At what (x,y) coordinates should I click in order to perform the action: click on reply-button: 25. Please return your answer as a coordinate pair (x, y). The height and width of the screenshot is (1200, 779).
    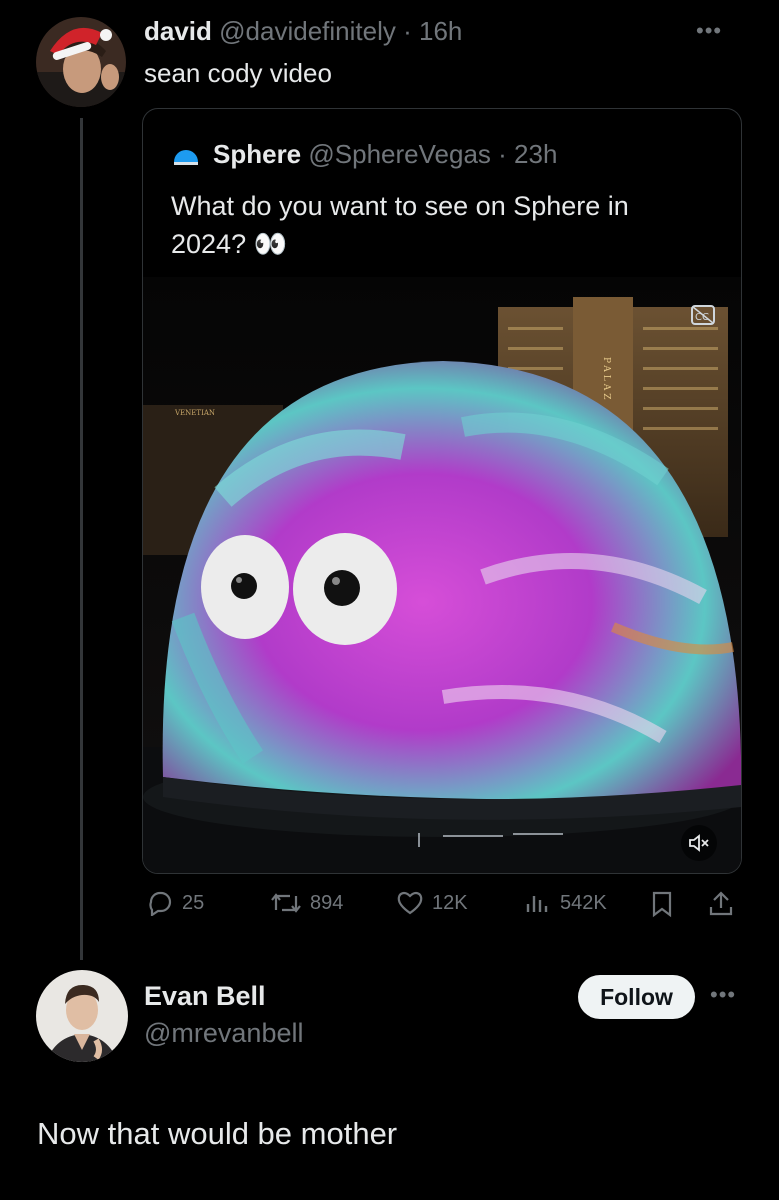
    Looking at the image, I should click on (175, 903).